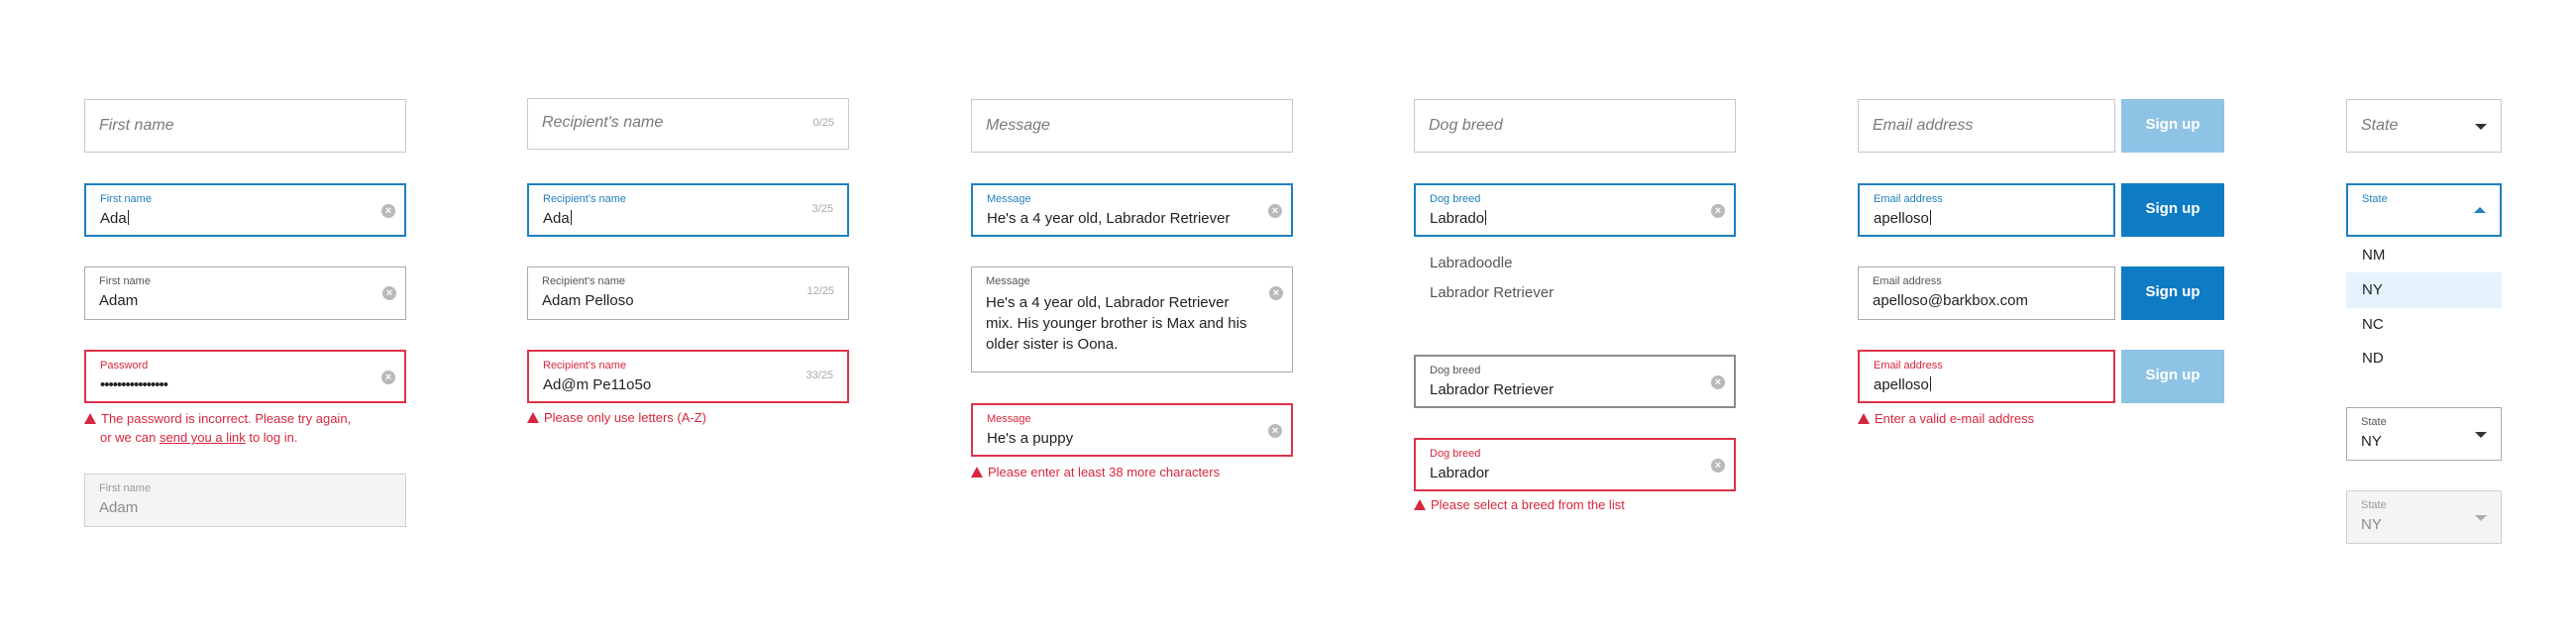  I want to click on email-placeholder: Email address, so click(1923, 125).